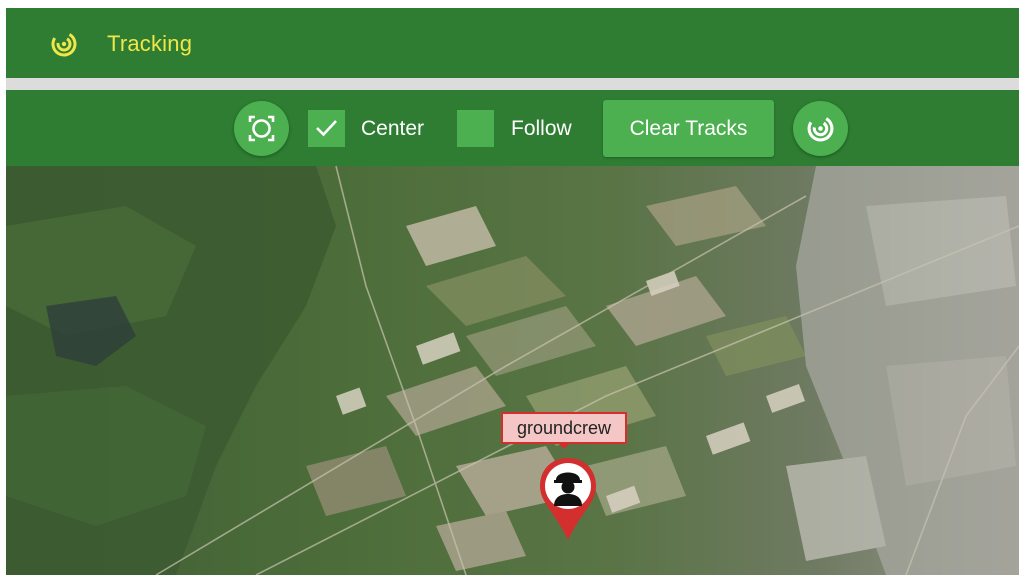  I want to click on tracking-button, so click(820, 128).